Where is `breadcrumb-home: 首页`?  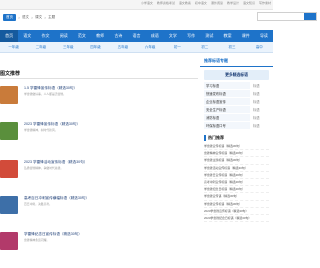 breadcrumb-home: 首页 is located at coordinates (9, 17).